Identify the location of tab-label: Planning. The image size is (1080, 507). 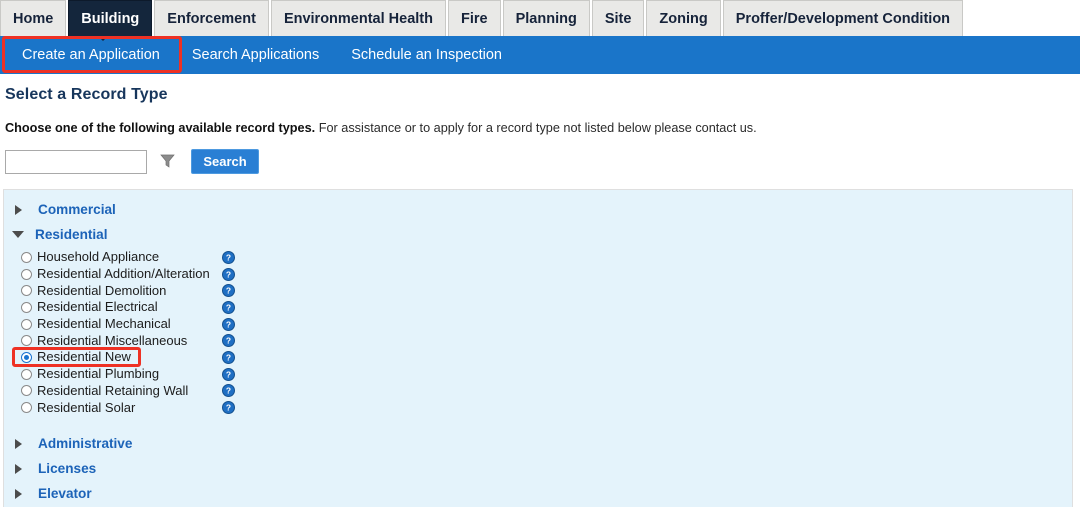
(546, 18).